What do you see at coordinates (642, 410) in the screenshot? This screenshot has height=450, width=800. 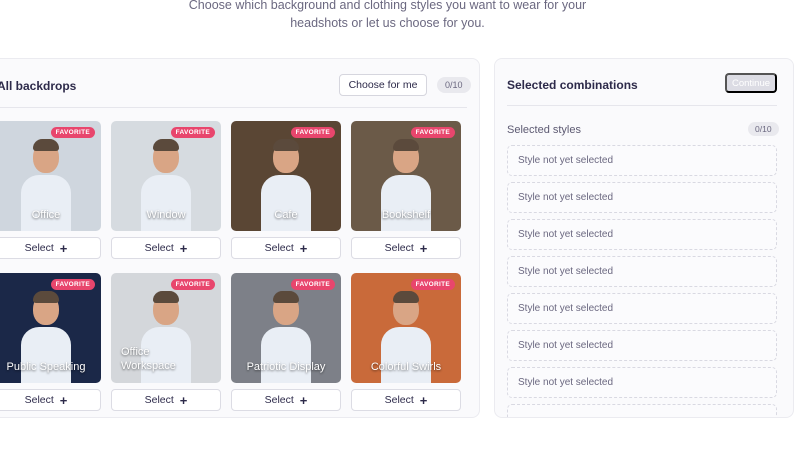 I see `style-slot` at bounding box center [642, 410].